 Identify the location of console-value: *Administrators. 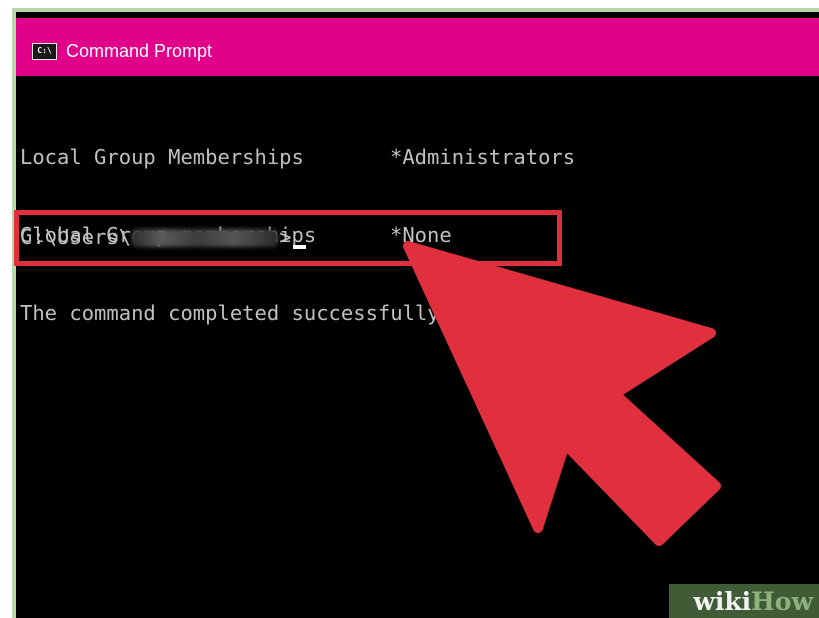
(483, 157).